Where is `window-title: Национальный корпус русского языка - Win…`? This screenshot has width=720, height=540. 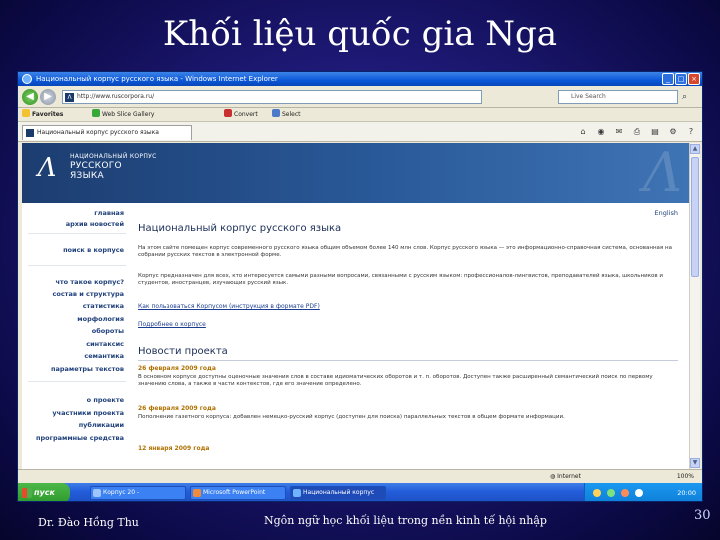 window-title: Национальный корпус русского языка - Win… is located at coordinates (157, 79).